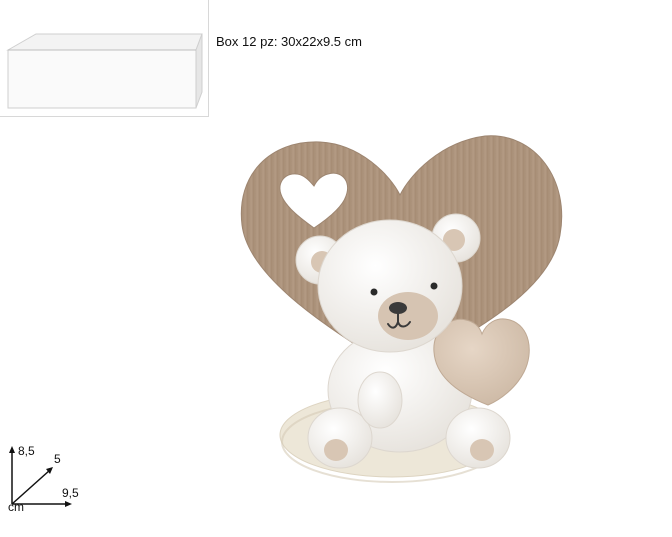 The height and width of the screenshot is (537, 672). Describe the element at coordinates (408, 316) in the screenshot. I see `bear-muzzle` at that location.